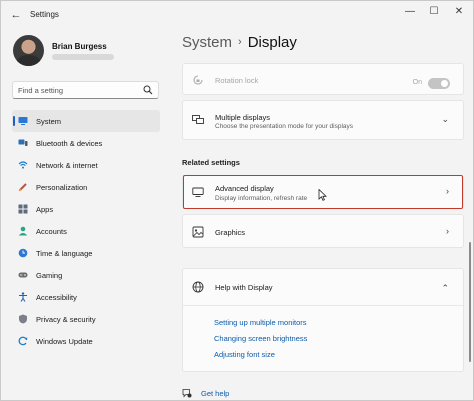 The image size is (474, 401). Describe the element at coordinates (16, 15) in the screenshot. I see `back-button: ←` at that location.